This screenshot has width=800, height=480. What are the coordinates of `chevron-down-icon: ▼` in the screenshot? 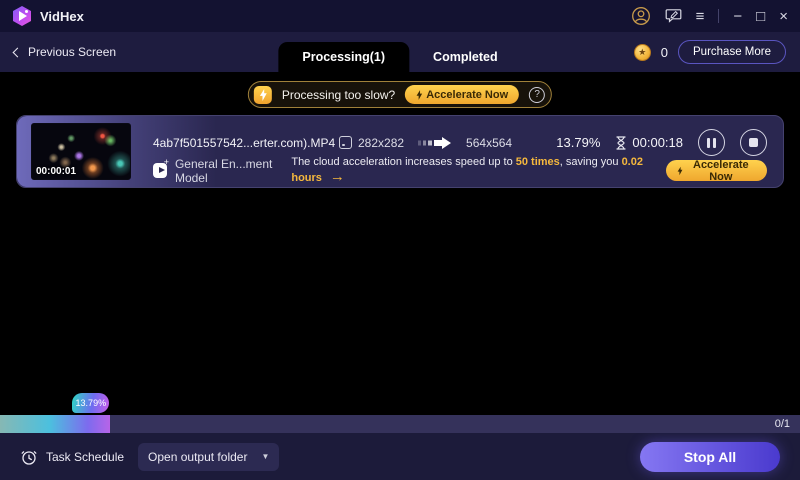 It's located at (265, 456).